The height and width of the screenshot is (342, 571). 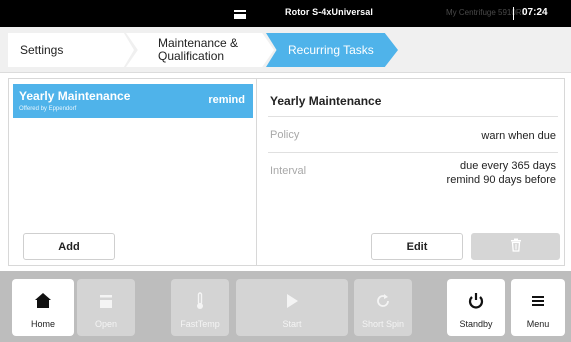 What do you see at coordinates (476, 324) in the screenshot?
I see `standby-label: Standby` at bounding box center [476, 324].